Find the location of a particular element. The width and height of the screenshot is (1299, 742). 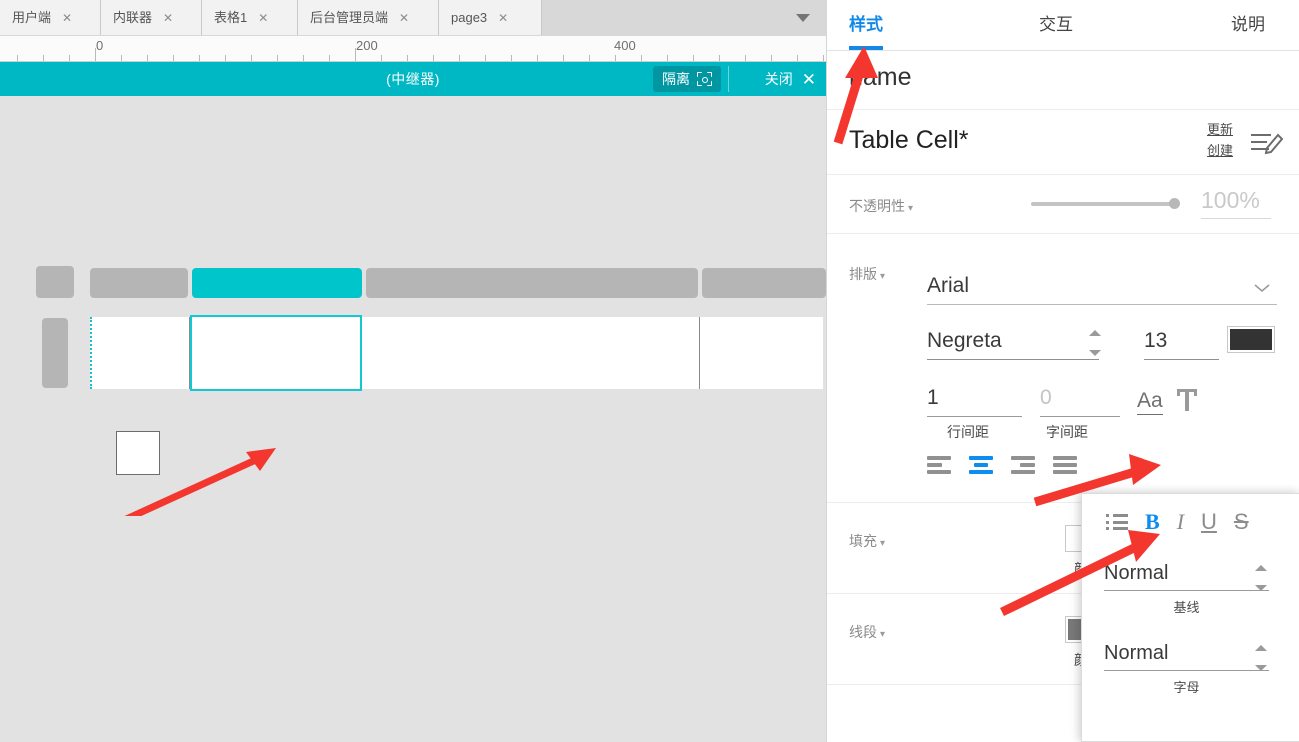

letter-spacing-label: 字间距 is located at coordinates (1067, 432).